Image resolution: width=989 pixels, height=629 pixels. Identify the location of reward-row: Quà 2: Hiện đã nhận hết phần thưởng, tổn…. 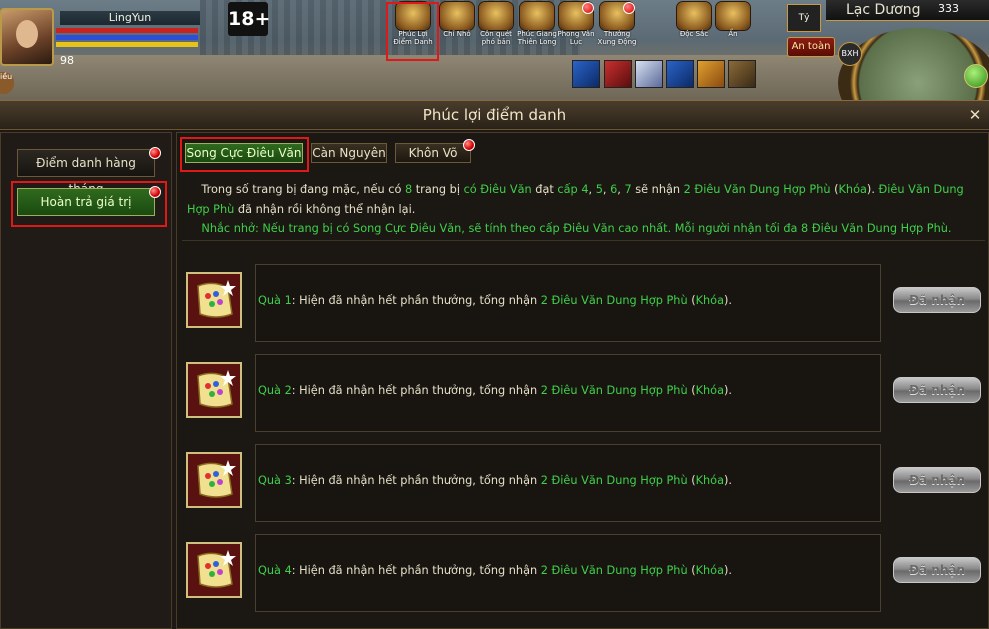
(583, 393).